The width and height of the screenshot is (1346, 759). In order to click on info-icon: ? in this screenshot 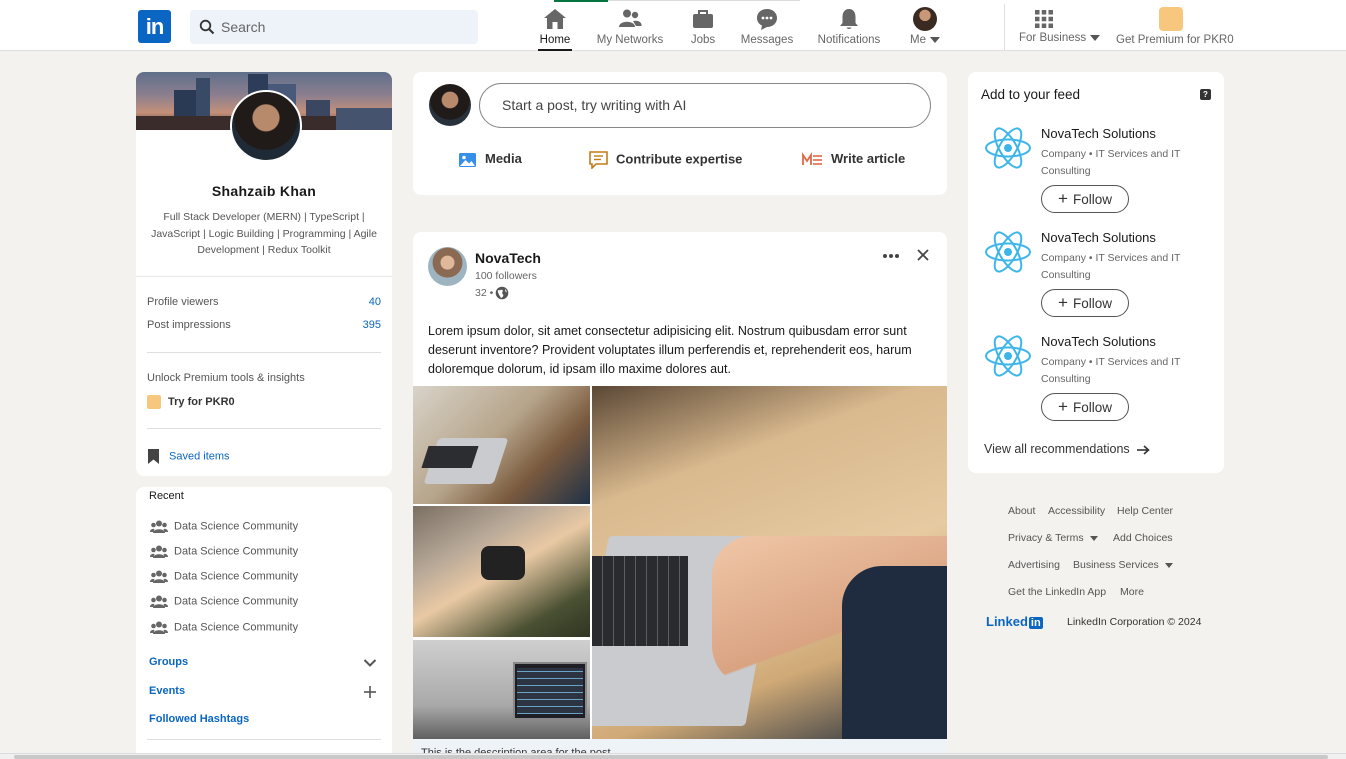, I will do `click(1205, 94)`.